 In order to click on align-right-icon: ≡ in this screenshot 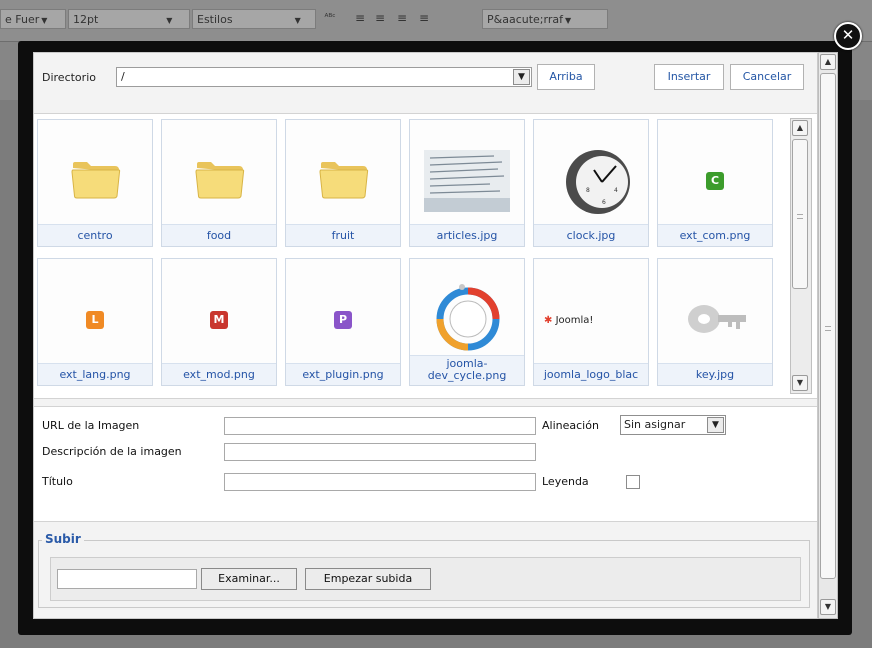, I will do `click(402, 18)`.